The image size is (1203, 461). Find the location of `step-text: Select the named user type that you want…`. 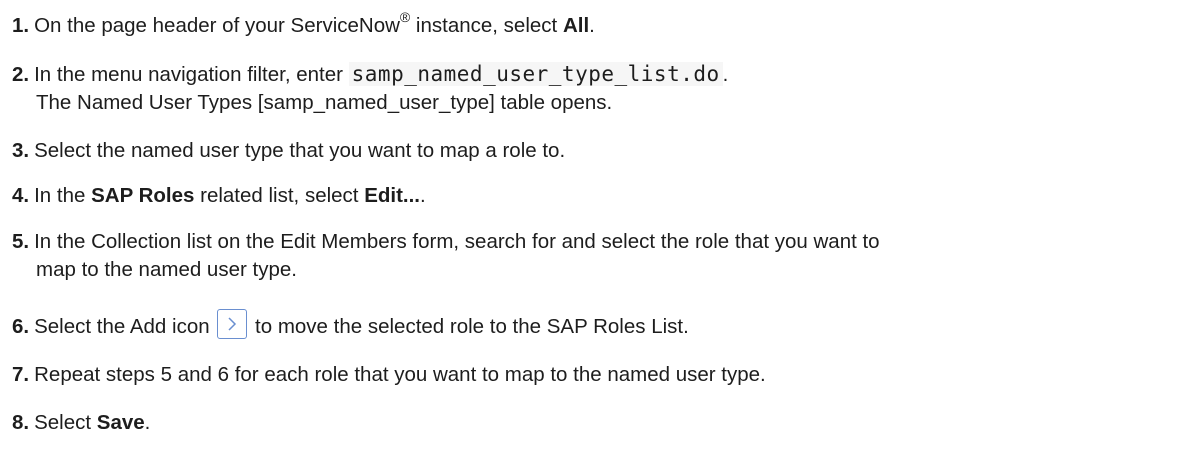

step-text: Select the named user type that you want… is located at coordinates (300, 150).